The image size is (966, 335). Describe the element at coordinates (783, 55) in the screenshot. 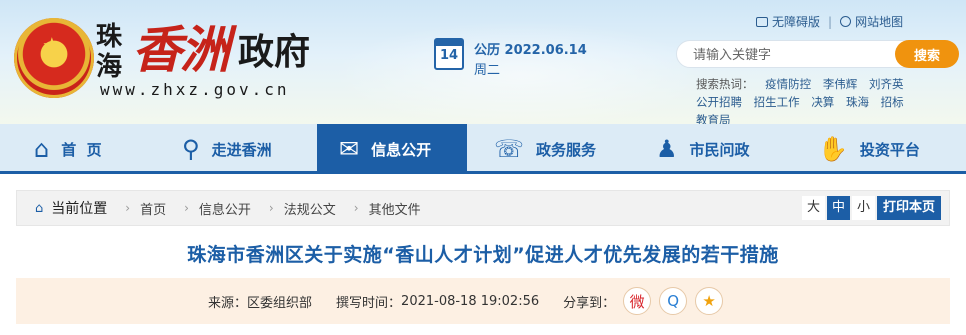

I see `search-input` at that location.